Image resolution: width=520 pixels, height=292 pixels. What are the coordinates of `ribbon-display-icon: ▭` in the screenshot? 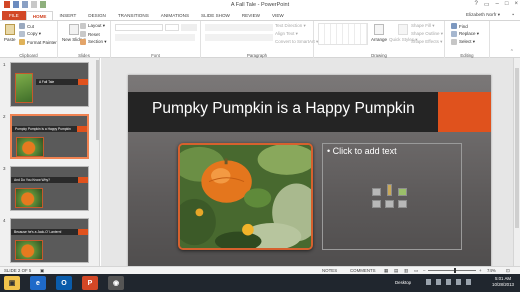 It's located at (487, 4).